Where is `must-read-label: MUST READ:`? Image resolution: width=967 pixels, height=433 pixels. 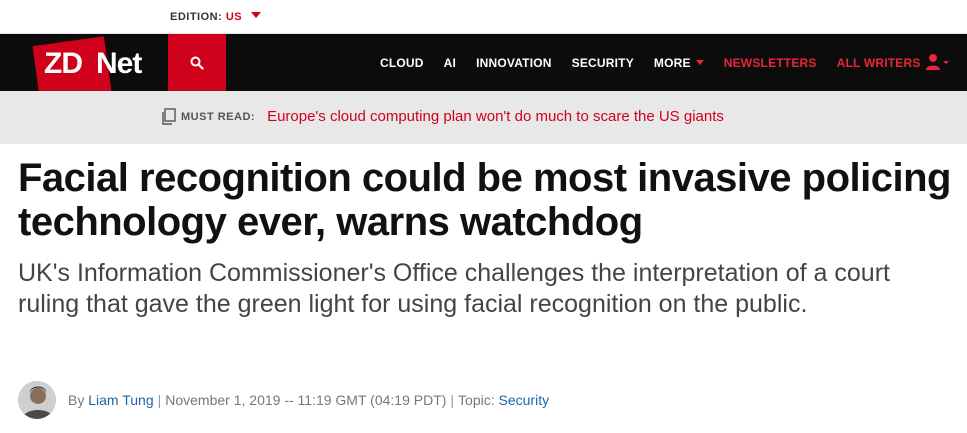
must-read-label: MUST READ: is located at coordinates (218, 116).